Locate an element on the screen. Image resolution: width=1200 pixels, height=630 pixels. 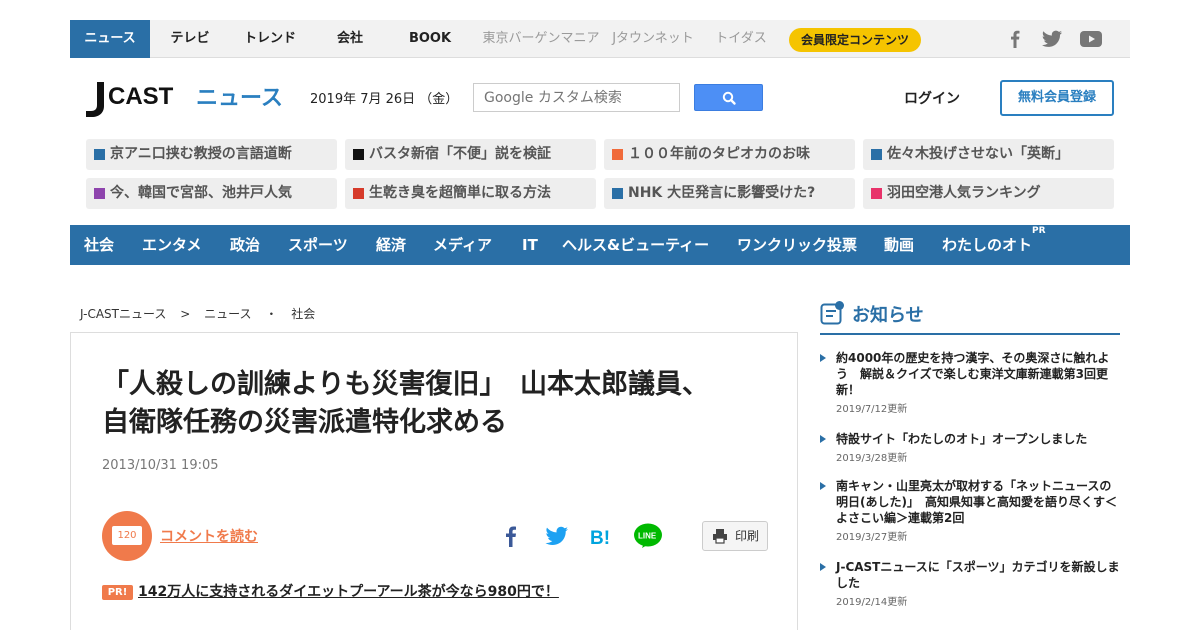
line-share-icon: LINE is located at coordinates (648, 536).